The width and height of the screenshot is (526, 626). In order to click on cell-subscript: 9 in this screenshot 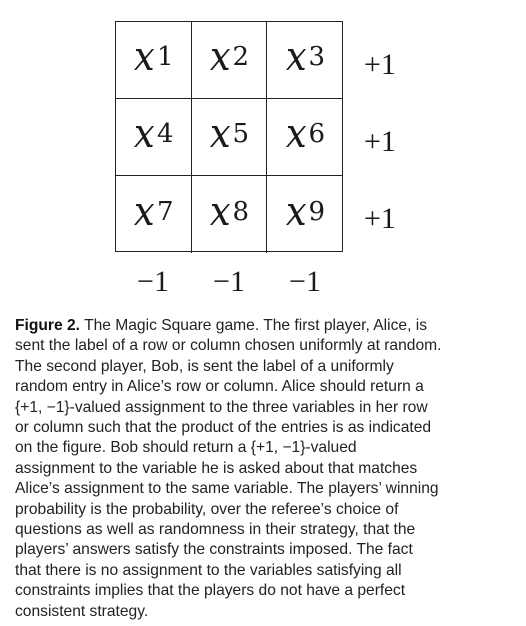, I will do `click(317, 211)`.